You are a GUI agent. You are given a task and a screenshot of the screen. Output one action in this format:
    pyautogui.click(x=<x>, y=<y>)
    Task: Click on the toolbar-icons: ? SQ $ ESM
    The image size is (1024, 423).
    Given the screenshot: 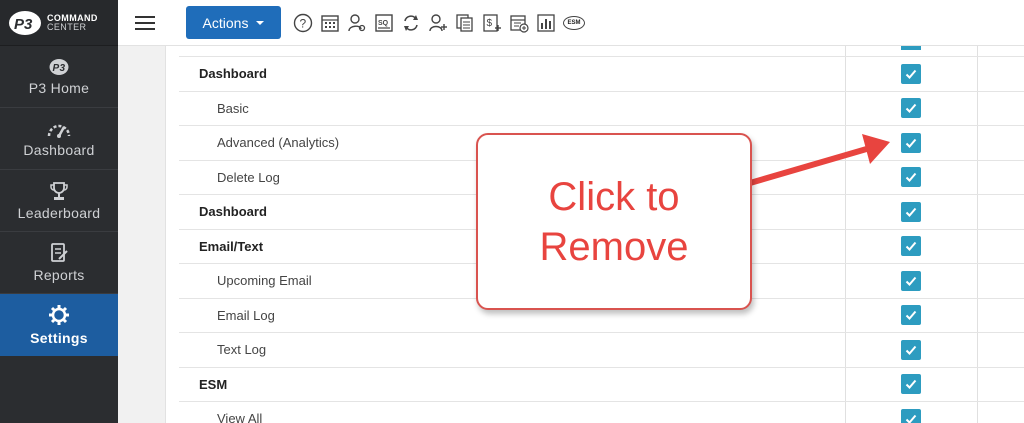 What is the action you would take?
    pyautogui.click(x=439, y=23)
    